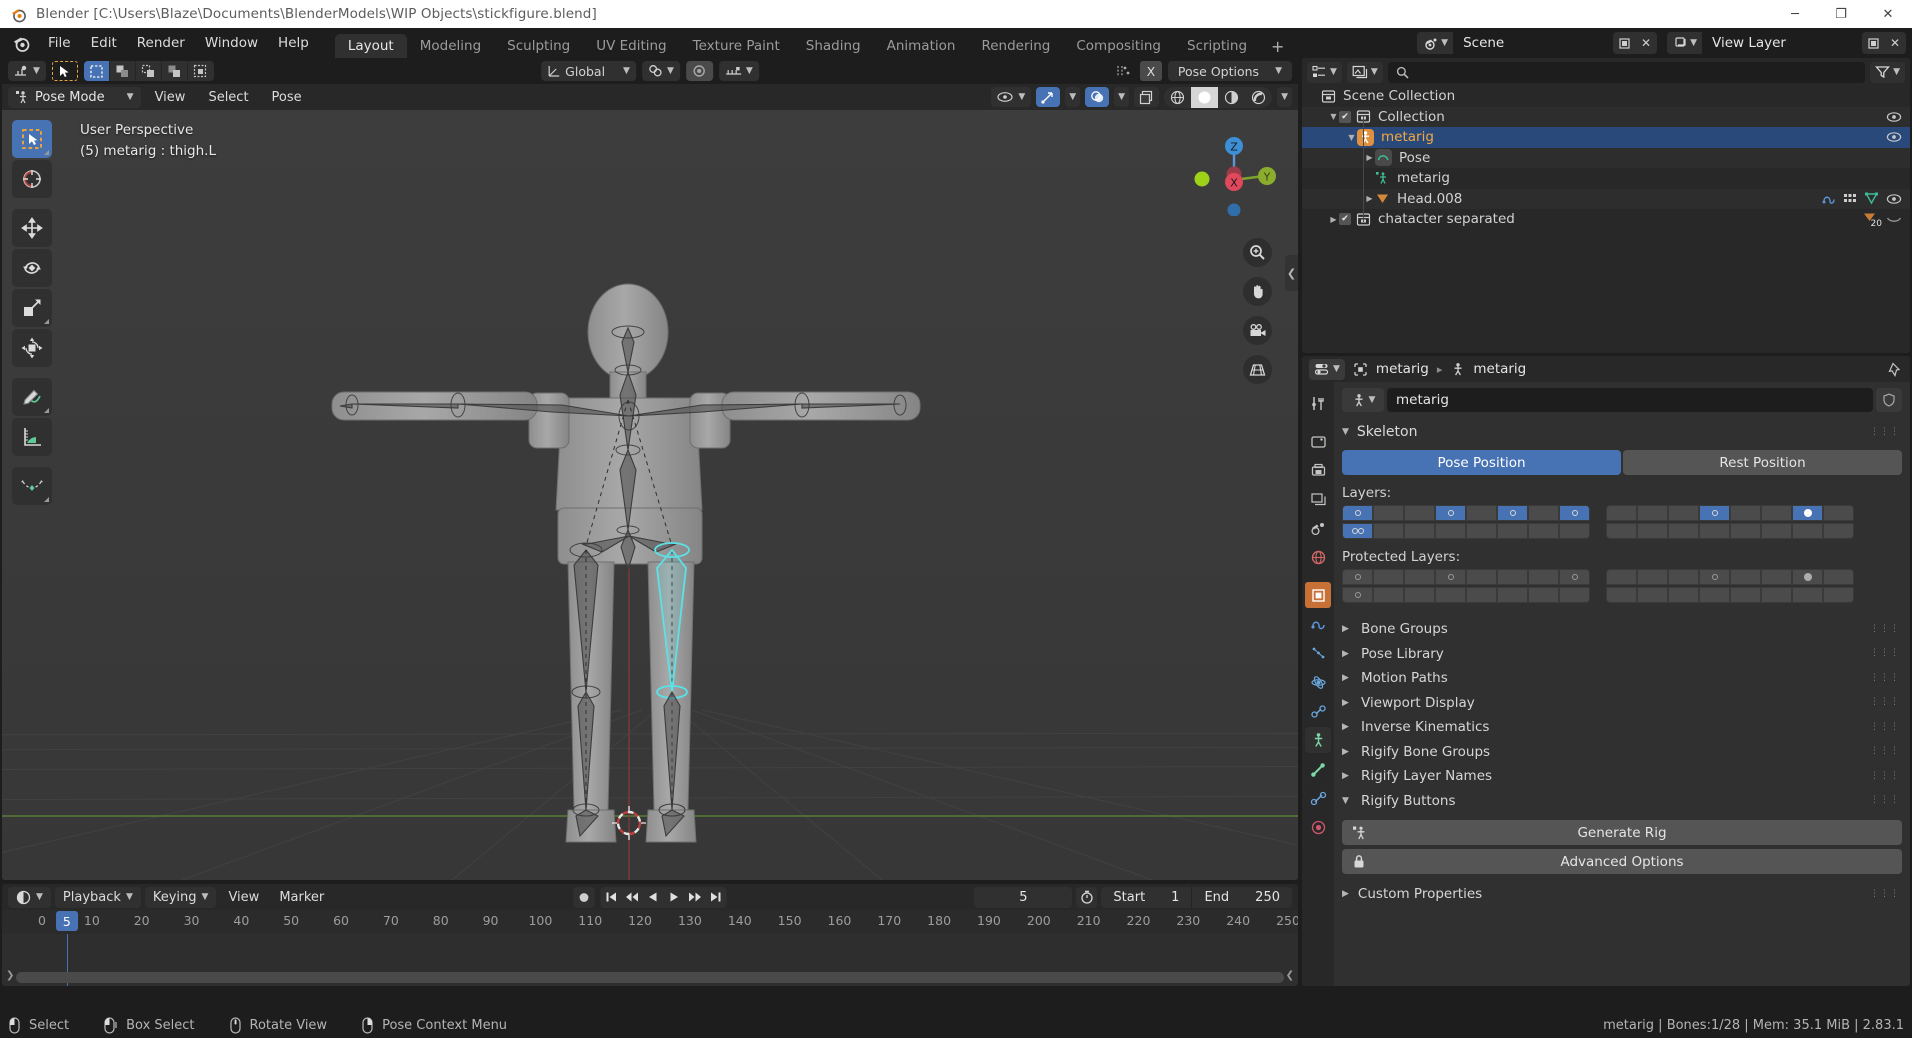 The height and width of the screenshot is (1038, 1912). What do you see at coordinates (96, 71) in the screenshot?
I see `select-new-button` at bounding box center [96, 71].